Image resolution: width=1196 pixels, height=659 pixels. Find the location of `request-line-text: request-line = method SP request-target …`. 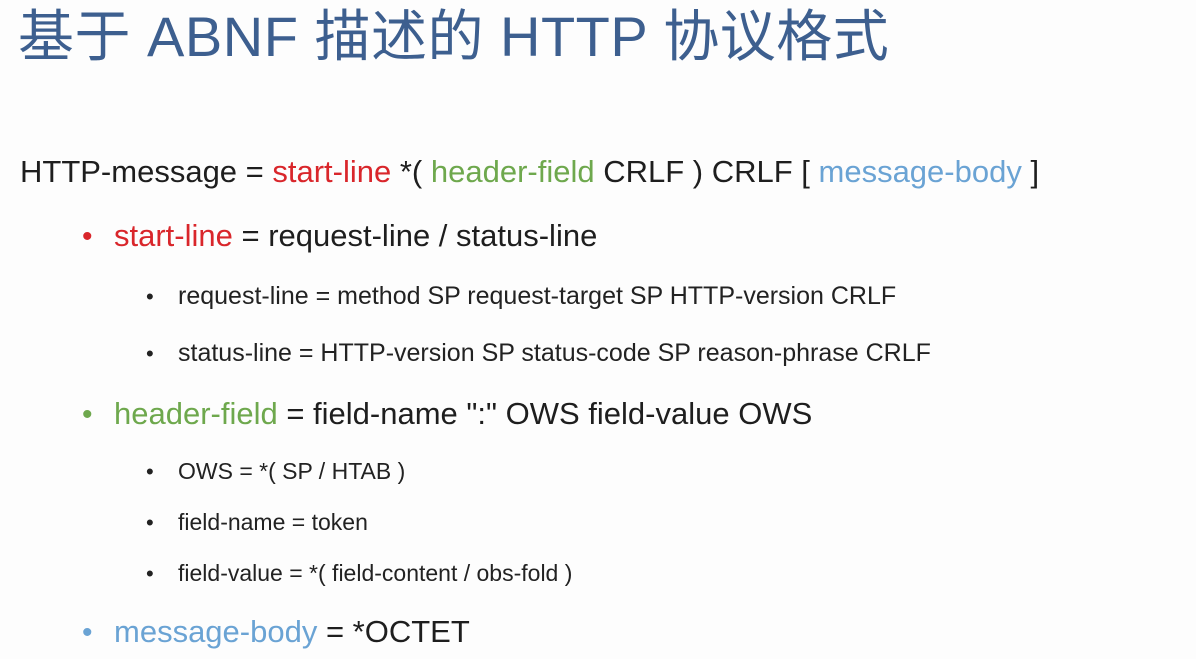

request-line-text: request-line = method SP request-target … is located at coordinates (537, 296).